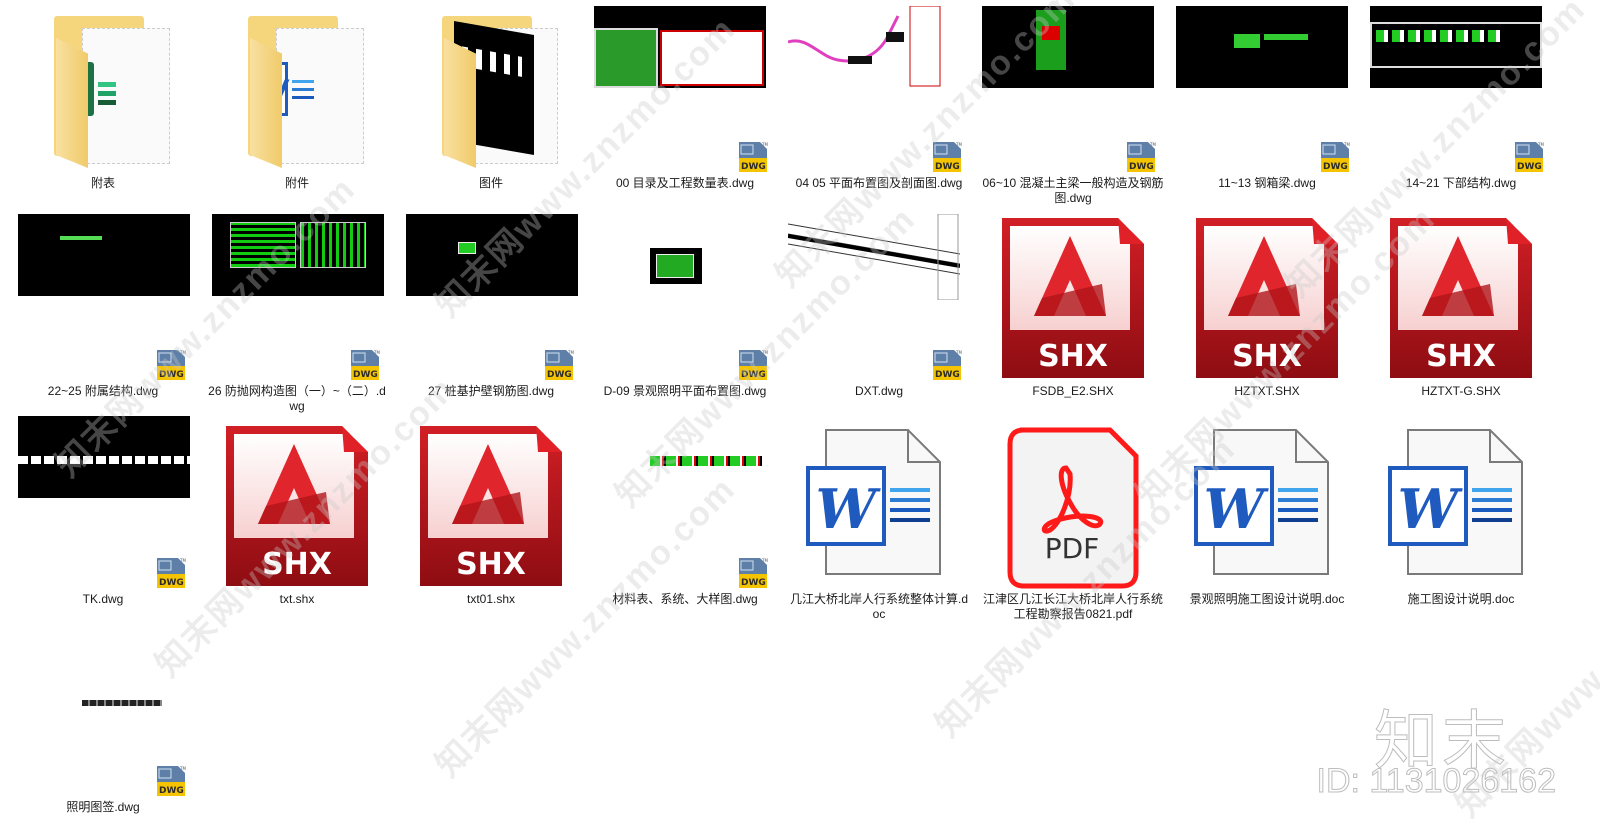 The width and height of the screenshot is (1600, 839). What do you see at coordinates (1073, 103) in the screenshot?
I see `file-item: DWG TM 06~10 混凝土主梁一般构造及钢筋图.dwg` at bounding box center [1073, 103].